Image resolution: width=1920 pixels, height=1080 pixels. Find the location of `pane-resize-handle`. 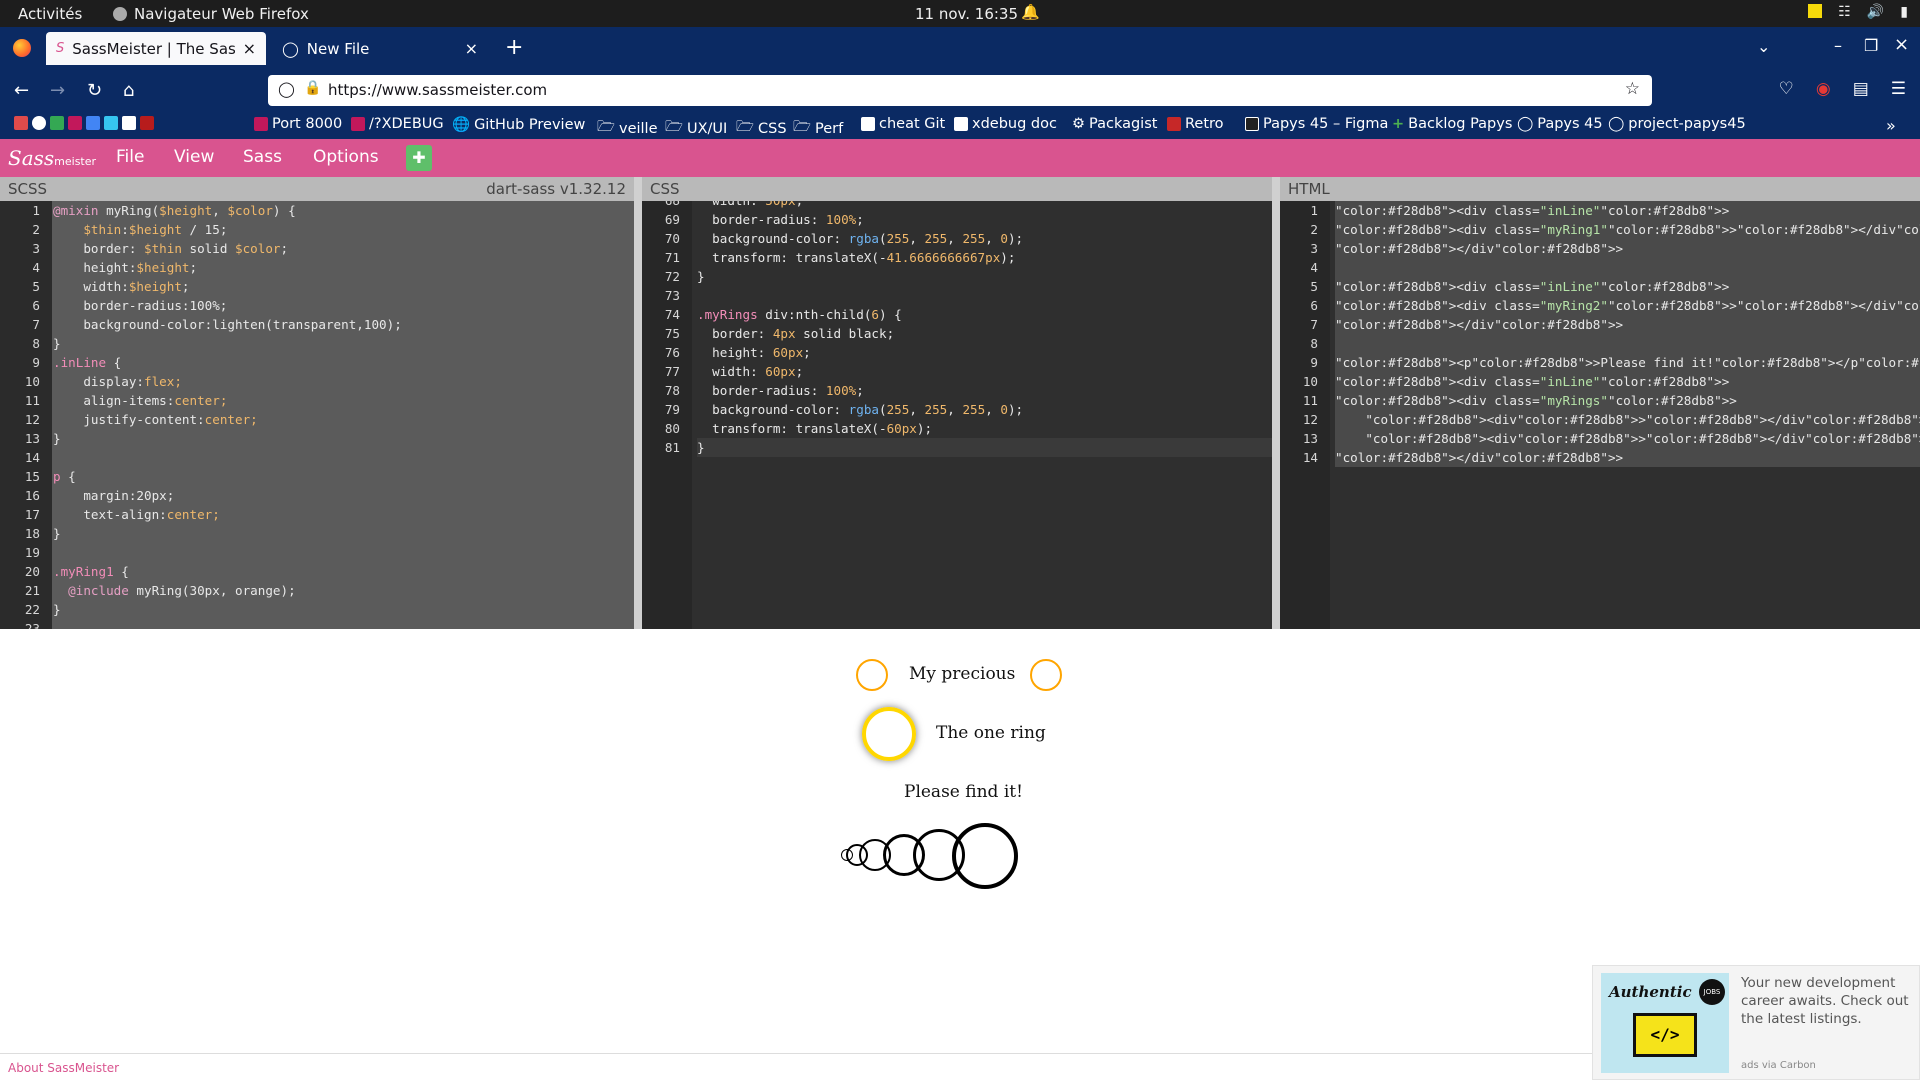

pane-resize-handle is located at coordinates (638, 403).